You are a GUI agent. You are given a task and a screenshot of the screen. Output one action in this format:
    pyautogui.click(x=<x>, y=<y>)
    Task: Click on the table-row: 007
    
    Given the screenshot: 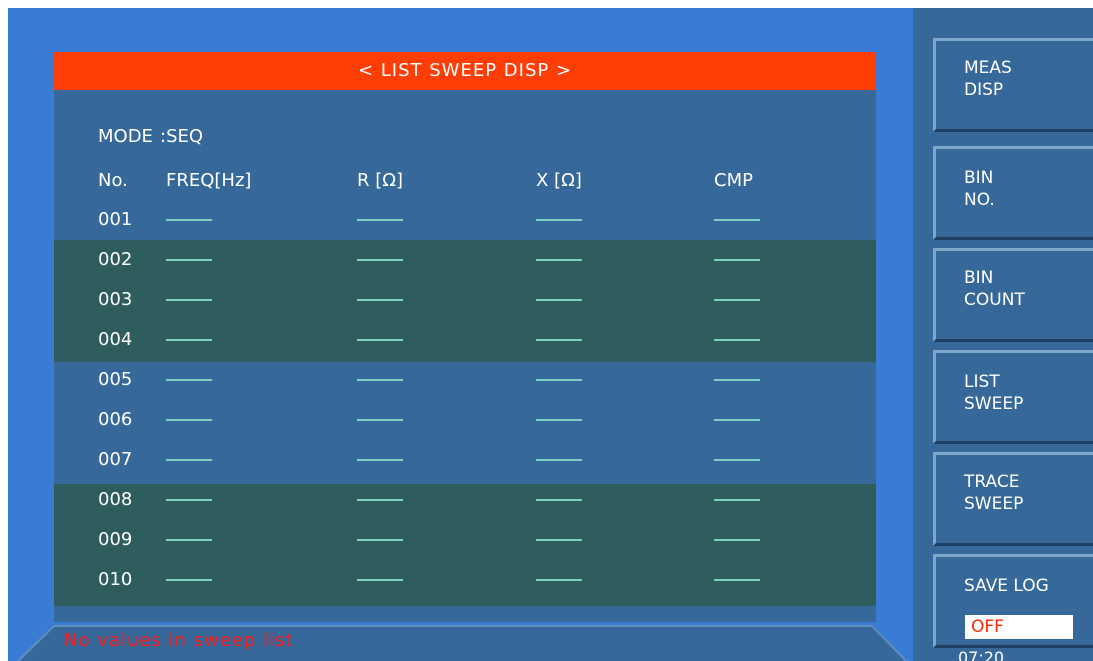 What is the action you would take?
    pyautogui.click(x=465, y=460)
    